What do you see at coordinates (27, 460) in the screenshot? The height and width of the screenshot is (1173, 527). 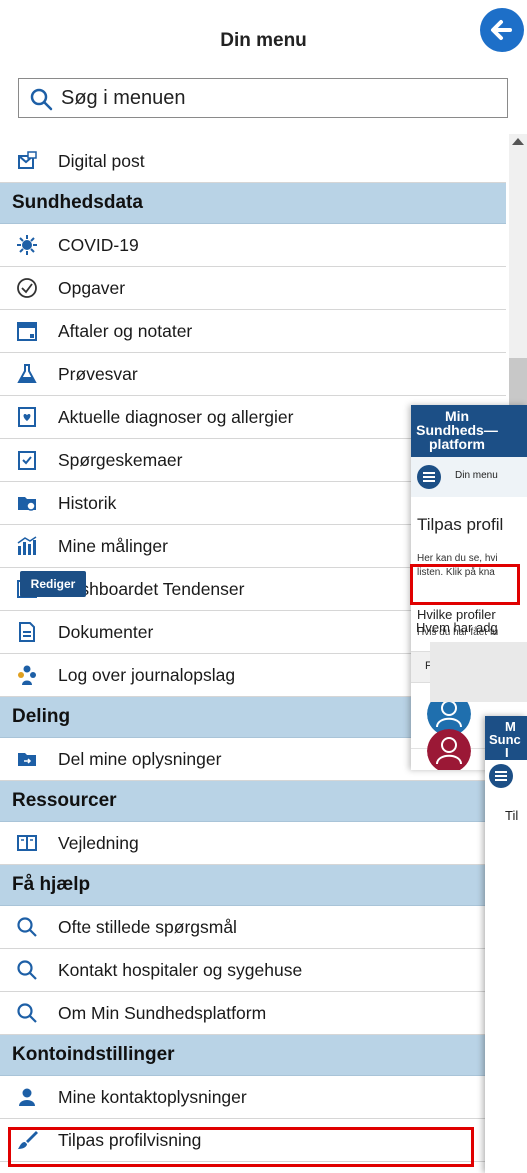 I see `questionnaire-icon` at bounding box center [27, 460].